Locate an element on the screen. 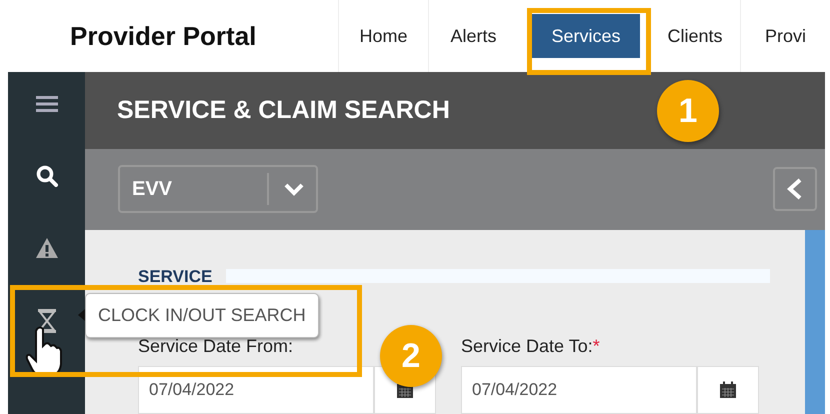  field-label: Service Date From: is located at coordinates (216, 346).